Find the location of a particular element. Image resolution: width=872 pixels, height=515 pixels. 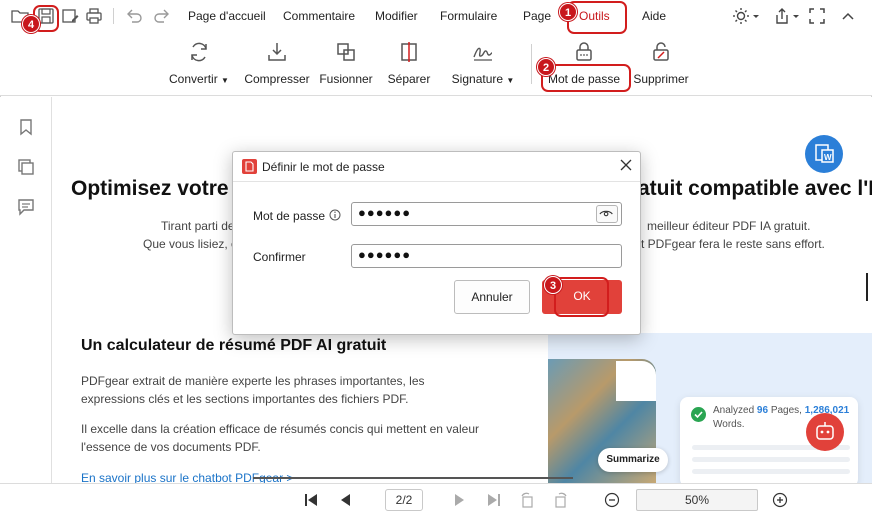

undo-icon is located at coordinates (134, 16).